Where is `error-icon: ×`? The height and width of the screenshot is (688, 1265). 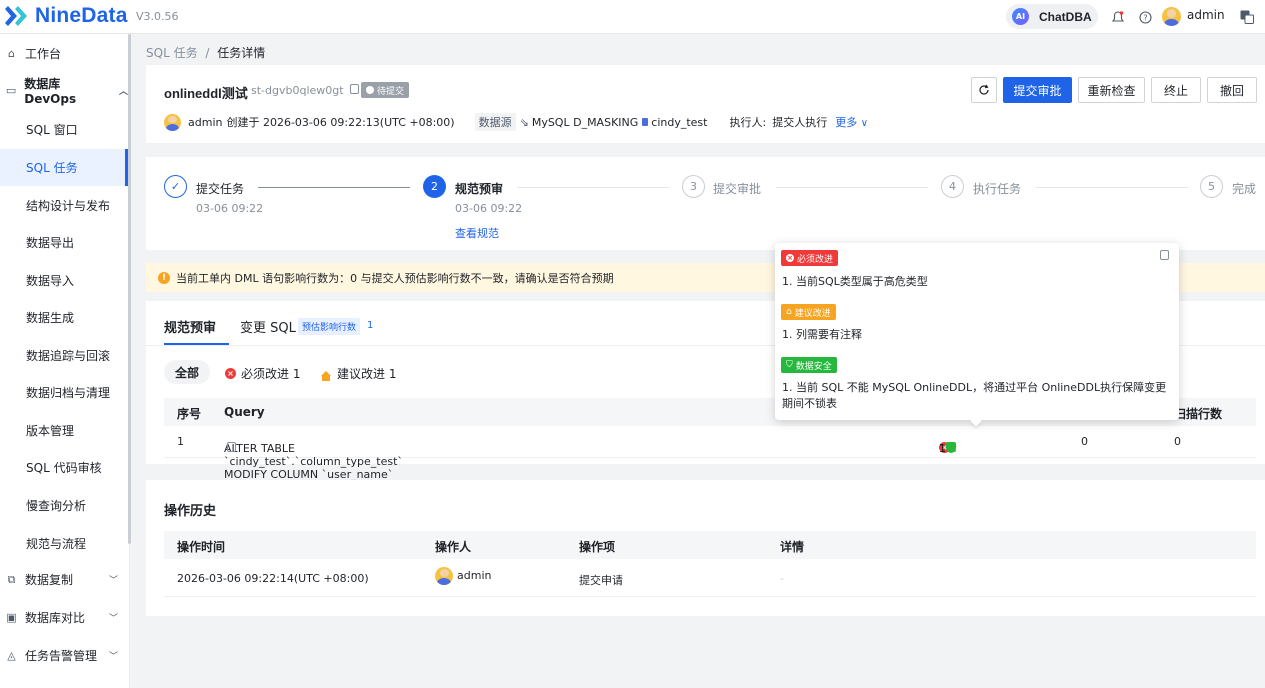 error-icon: × is located at coordinates (790, 258).